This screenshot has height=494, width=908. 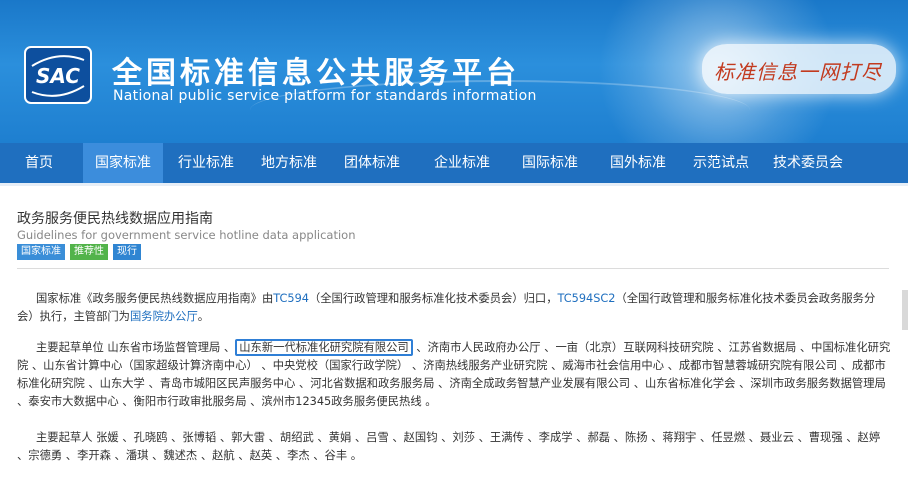 I want to click on nav-international-standards: 国际标准, so click(x=550, y=163).